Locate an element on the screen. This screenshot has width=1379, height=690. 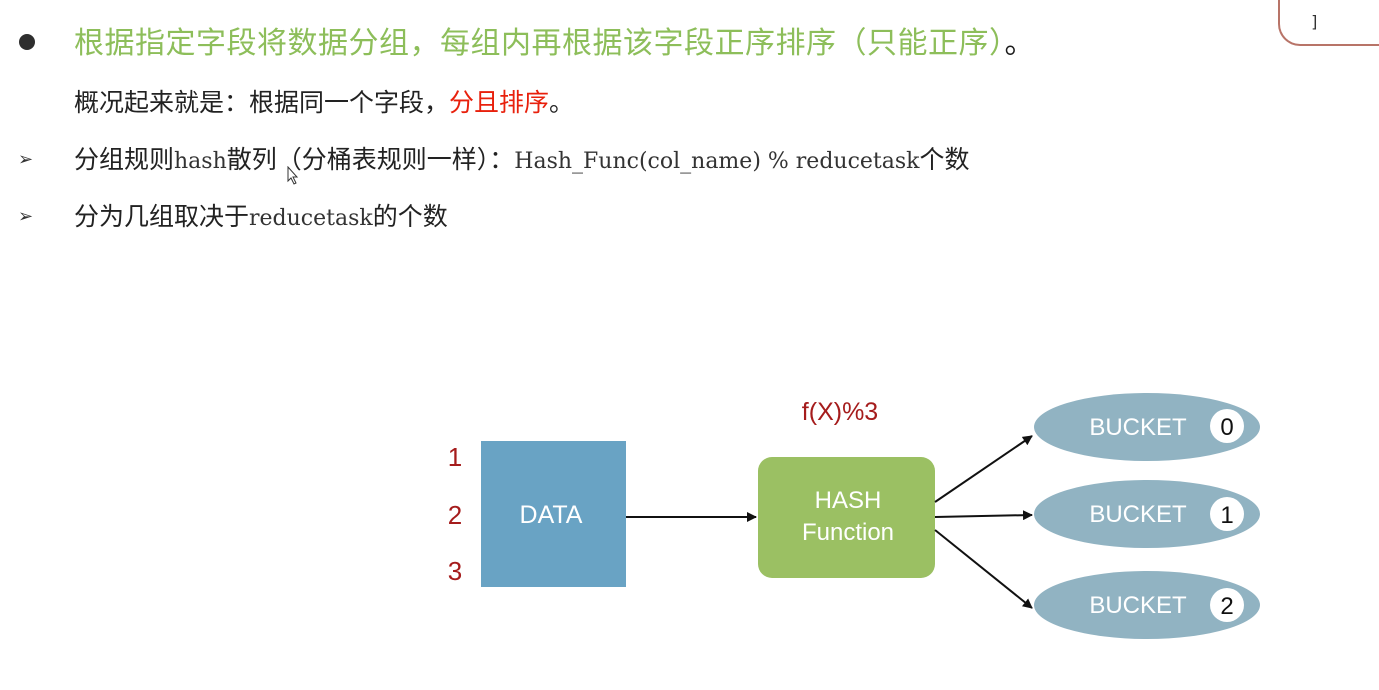
data-box-label: DATA is located at coordinates (551, 515).